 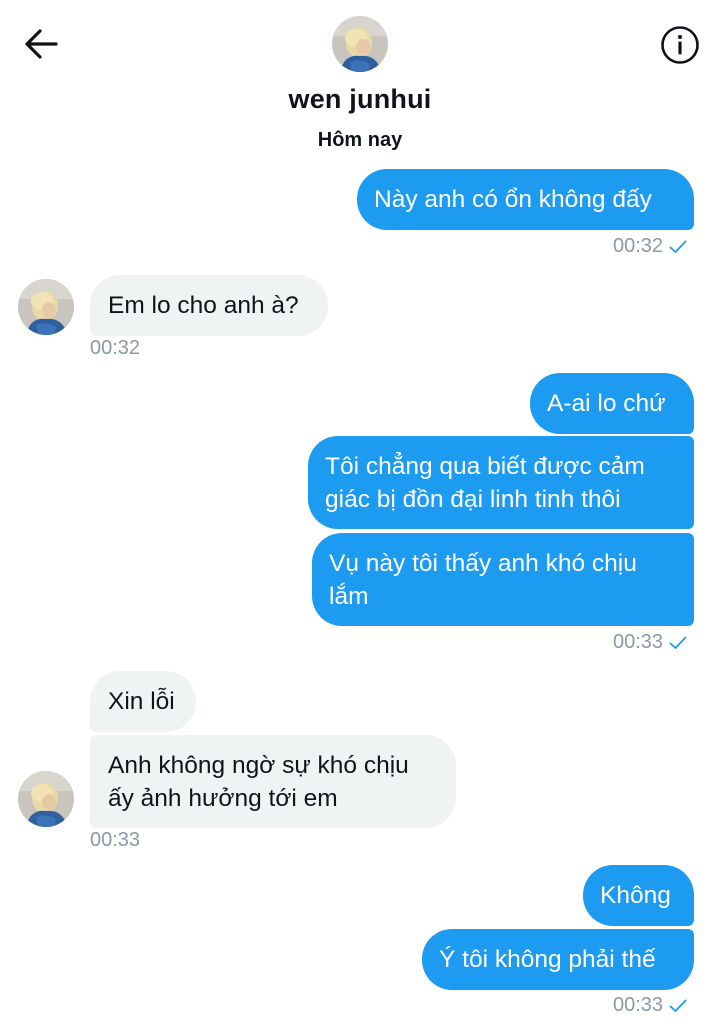 What do you see at coordinates (258, 765) in the screenshot?
I see `message-text-line: Anh không ngờ sự khó chịu` at bounding box center [258, 765].